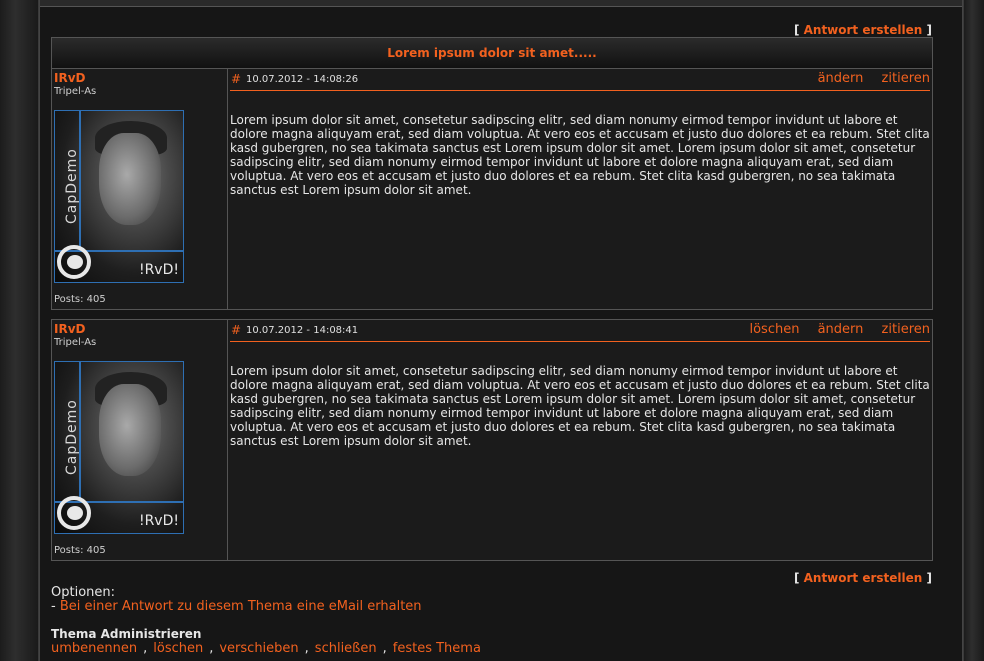 Image resolution: width=984 pixels, height=661 pixels. I want to click on reply-button-top: Antwort erstellen, so click(863, 30).